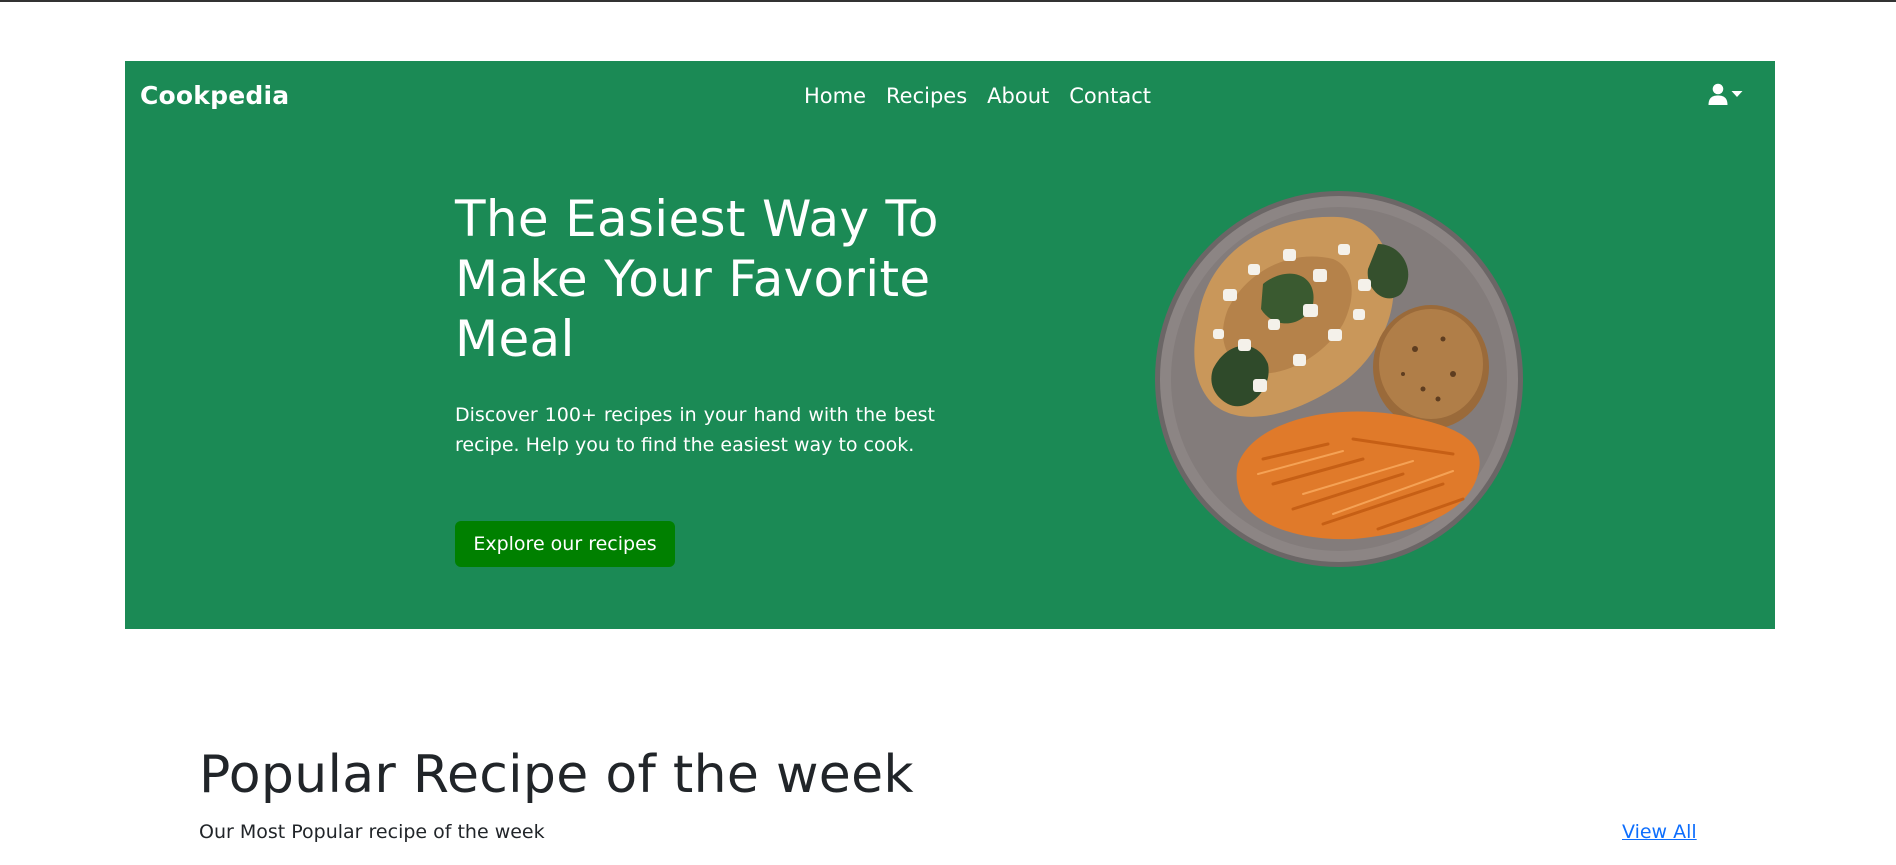 The width and height of the screenshot is (1896, 865). I want to click on explore-recipes-button: Explore our recipes, so click(565, 544).